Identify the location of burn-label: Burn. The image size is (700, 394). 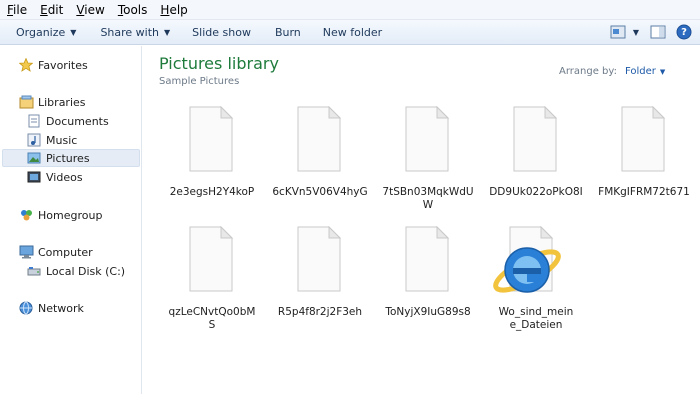
(287, 32).